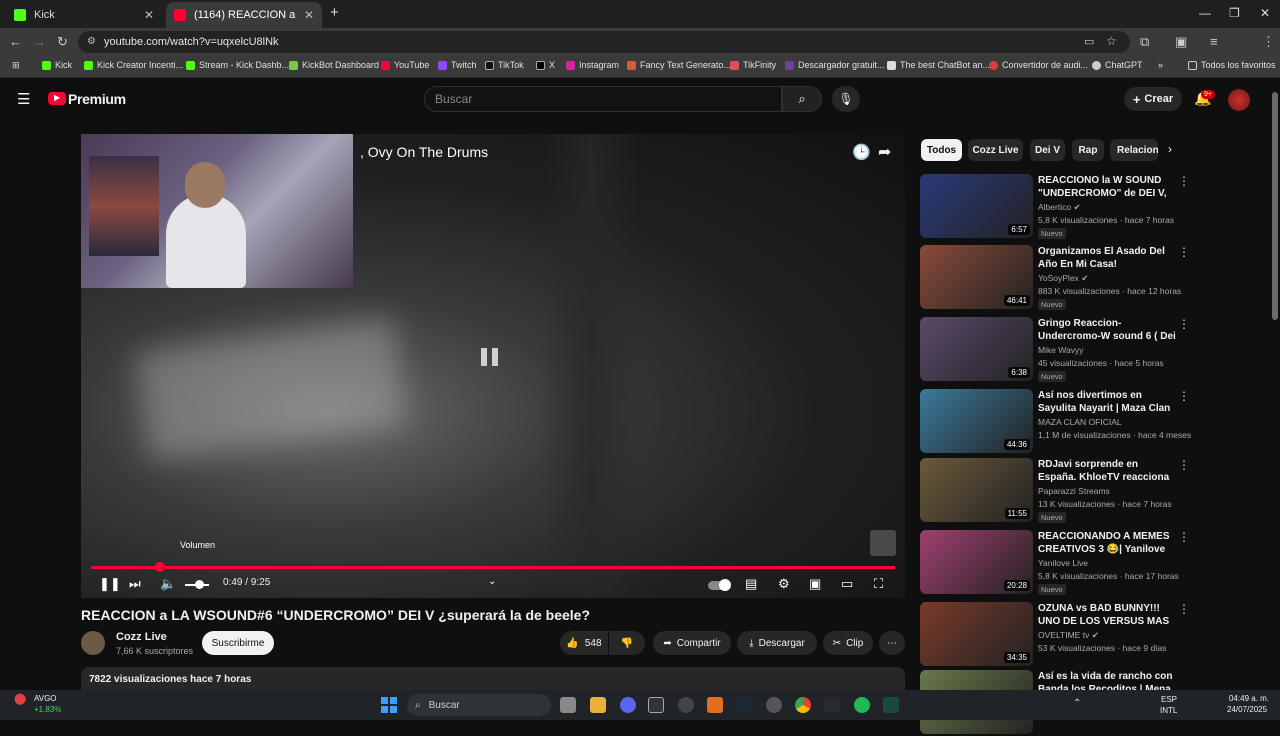 This screenshot has width=1280, height=736. Describe the element at coordinates (23, 99) in the screenshot. I see `hamburger-menu-icon: ☰` at that location.